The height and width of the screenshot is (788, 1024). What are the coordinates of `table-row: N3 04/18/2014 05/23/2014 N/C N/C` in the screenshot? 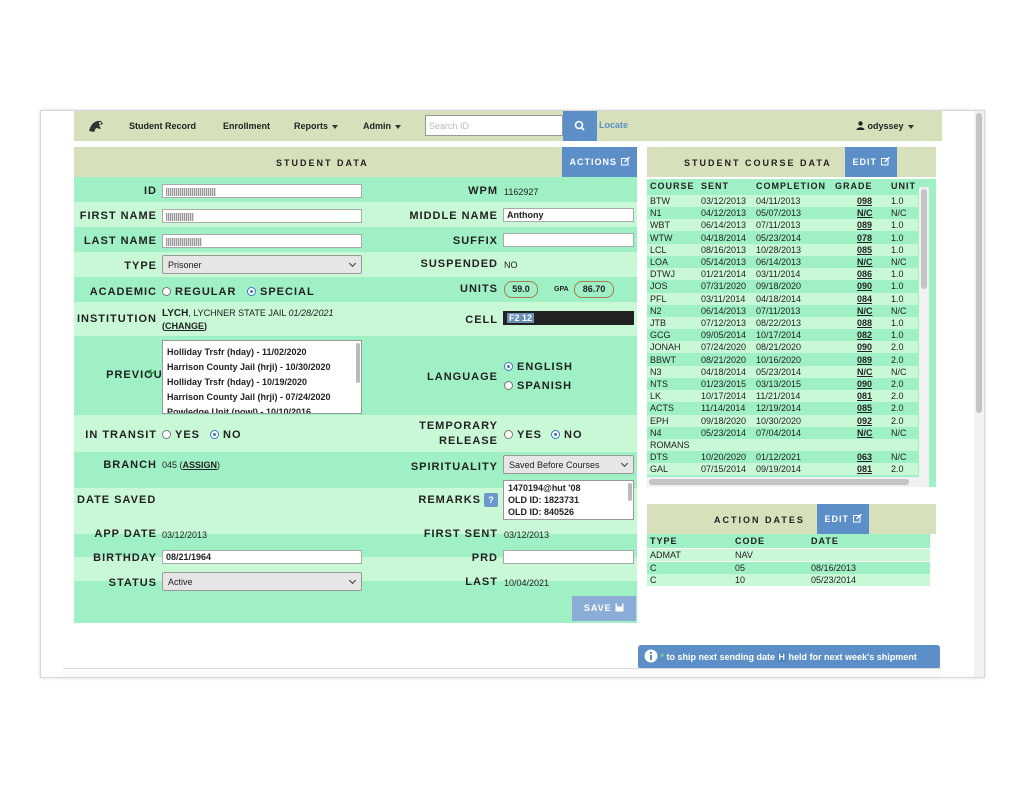 It's located at (782, 371).